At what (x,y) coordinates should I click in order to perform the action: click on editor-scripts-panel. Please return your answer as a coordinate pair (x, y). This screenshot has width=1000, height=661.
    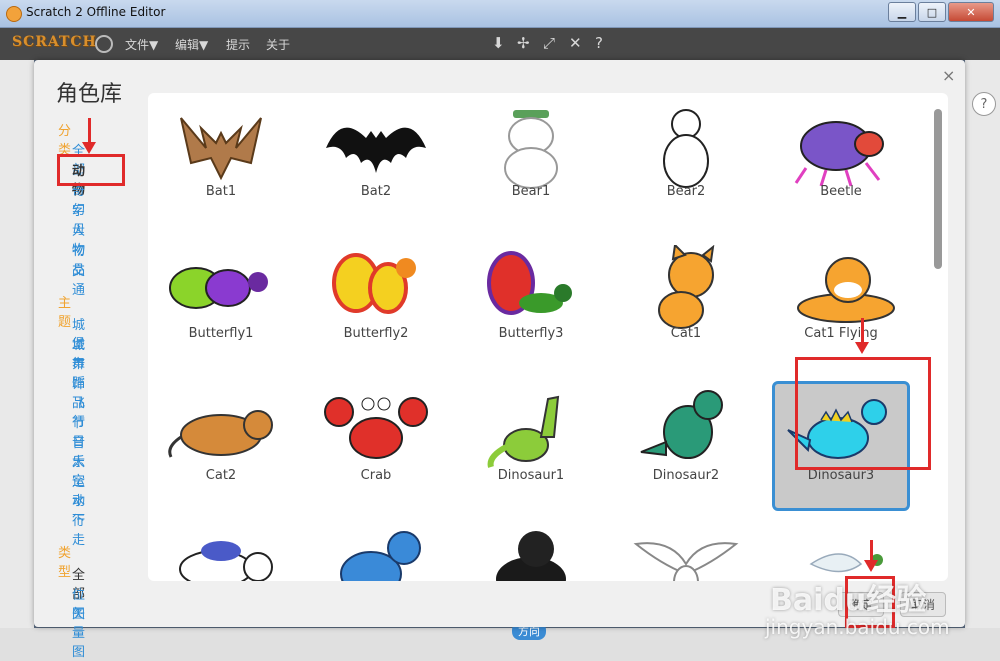
    Looking at the image, I should click on (982, 360).